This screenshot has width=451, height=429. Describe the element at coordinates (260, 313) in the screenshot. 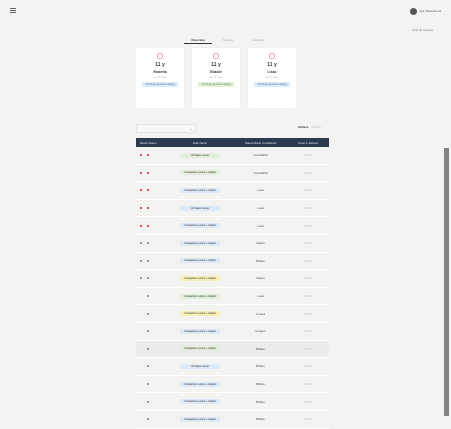

I see `status-cell: C-taua` at that location.